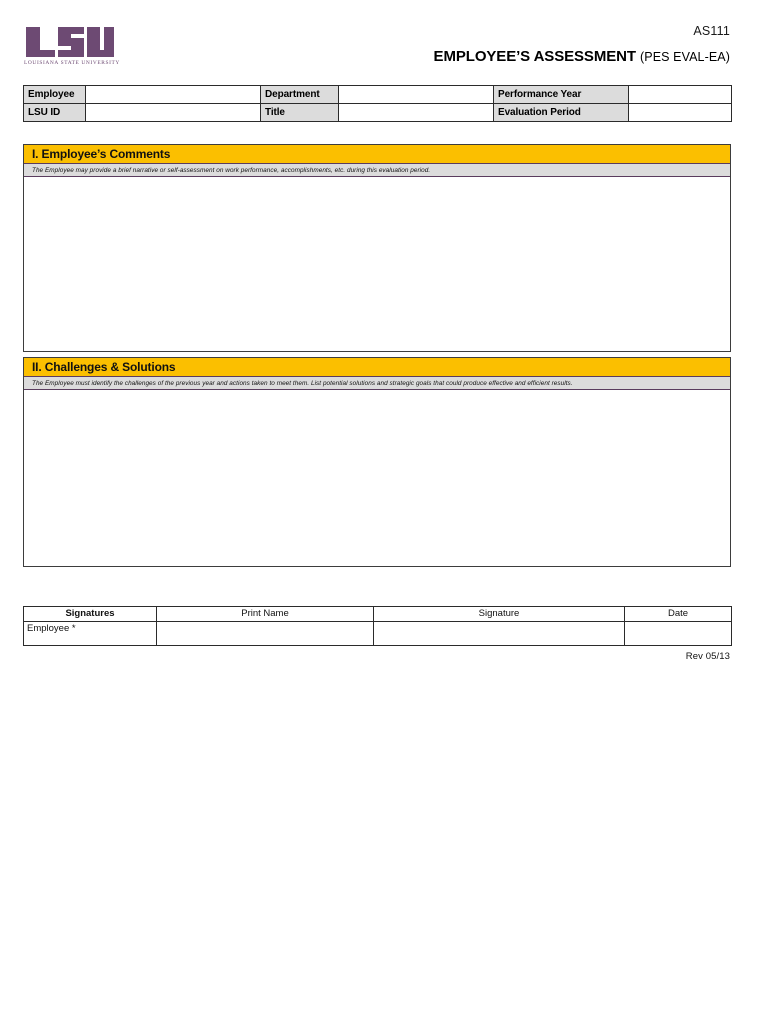  I want to click on lsu-logo: Louisiana State University, so click(94, 46).